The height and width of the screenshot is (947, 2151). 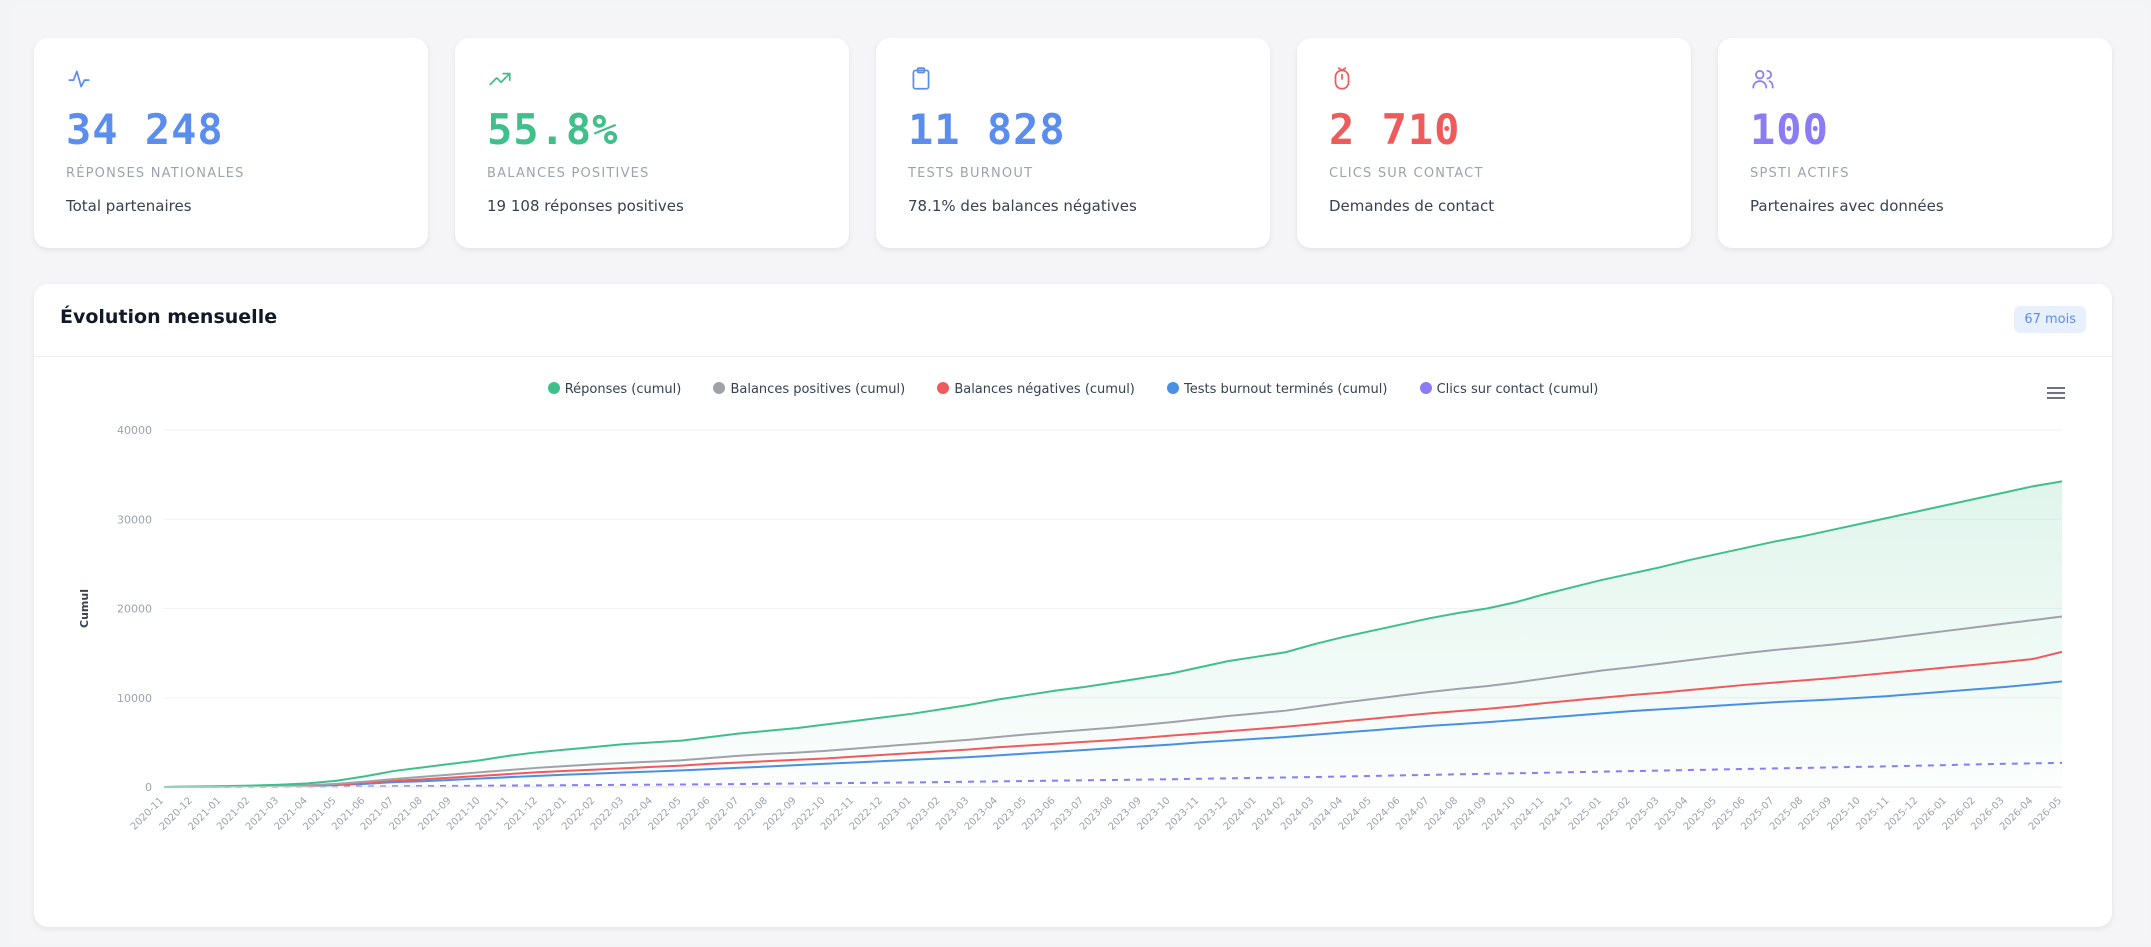 What do you see at coordinates (134, 430) in the screenshot?
I see `y-tick-label: 40000` at bounding box center [134, 430].